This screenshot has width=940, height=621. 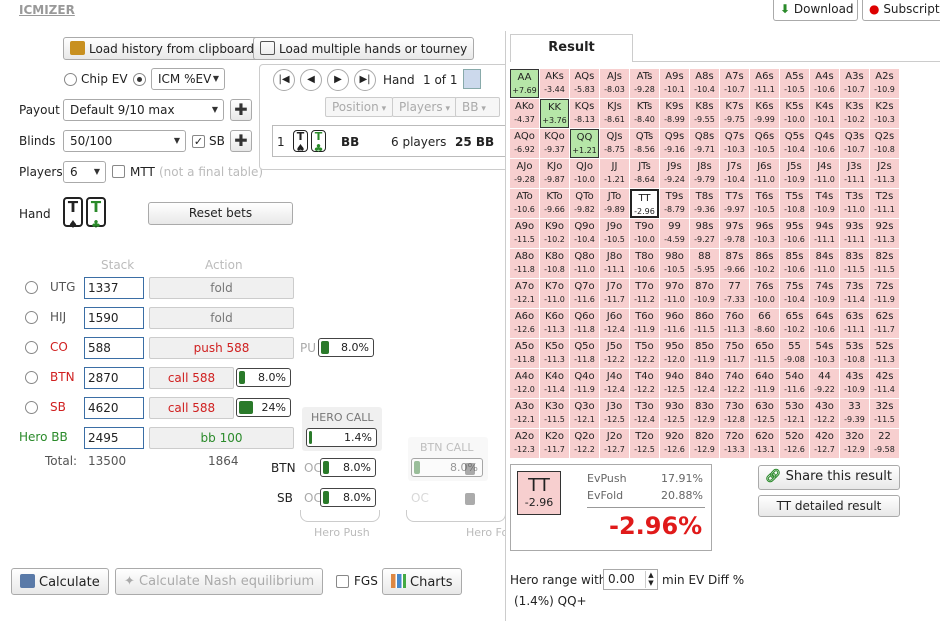 What do you see at coordinates (524, 113) in the screenshot?
I see `range-cell: AKo -4.37` at bounding box center [524, 113].